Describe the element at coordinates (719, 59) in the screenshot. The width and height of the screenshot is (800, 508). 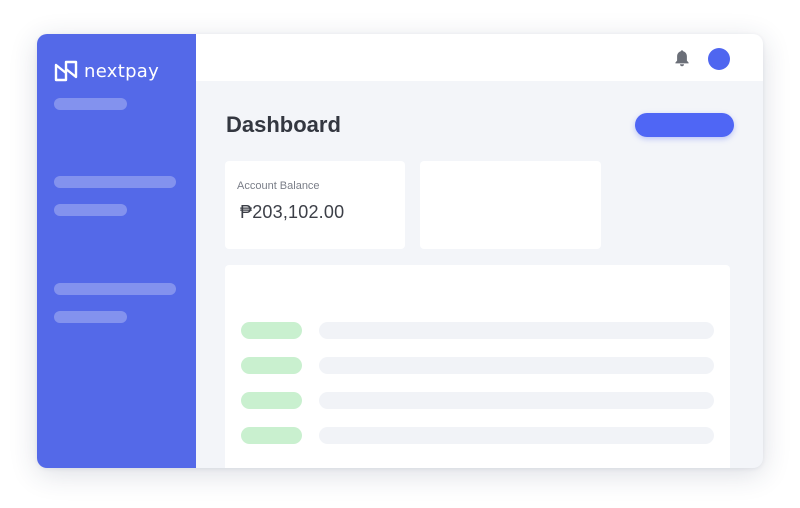
I see `avatar` at that location.